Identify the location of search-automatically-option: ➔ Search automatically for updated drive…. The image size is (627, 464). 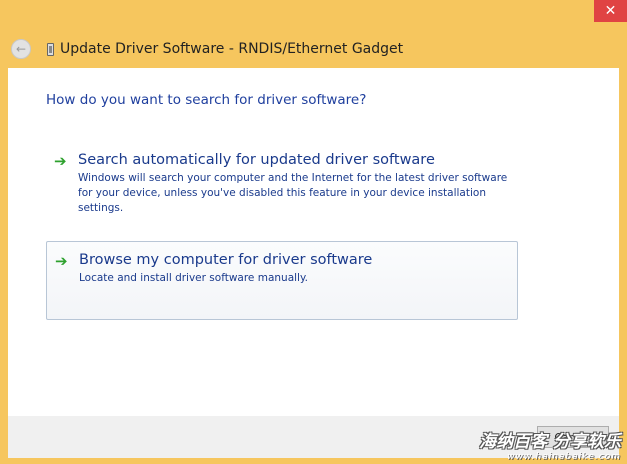
(282, 182).